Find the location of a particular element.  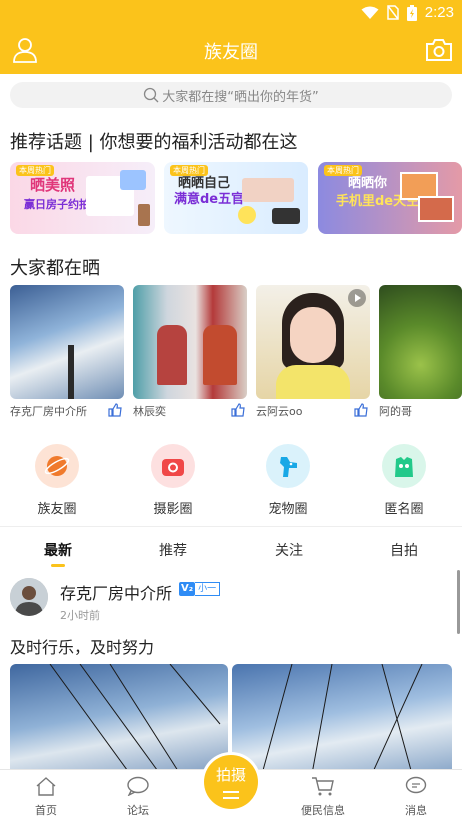

circle-item-sheying: 摄影圈 is located at coordinates (173, 480).